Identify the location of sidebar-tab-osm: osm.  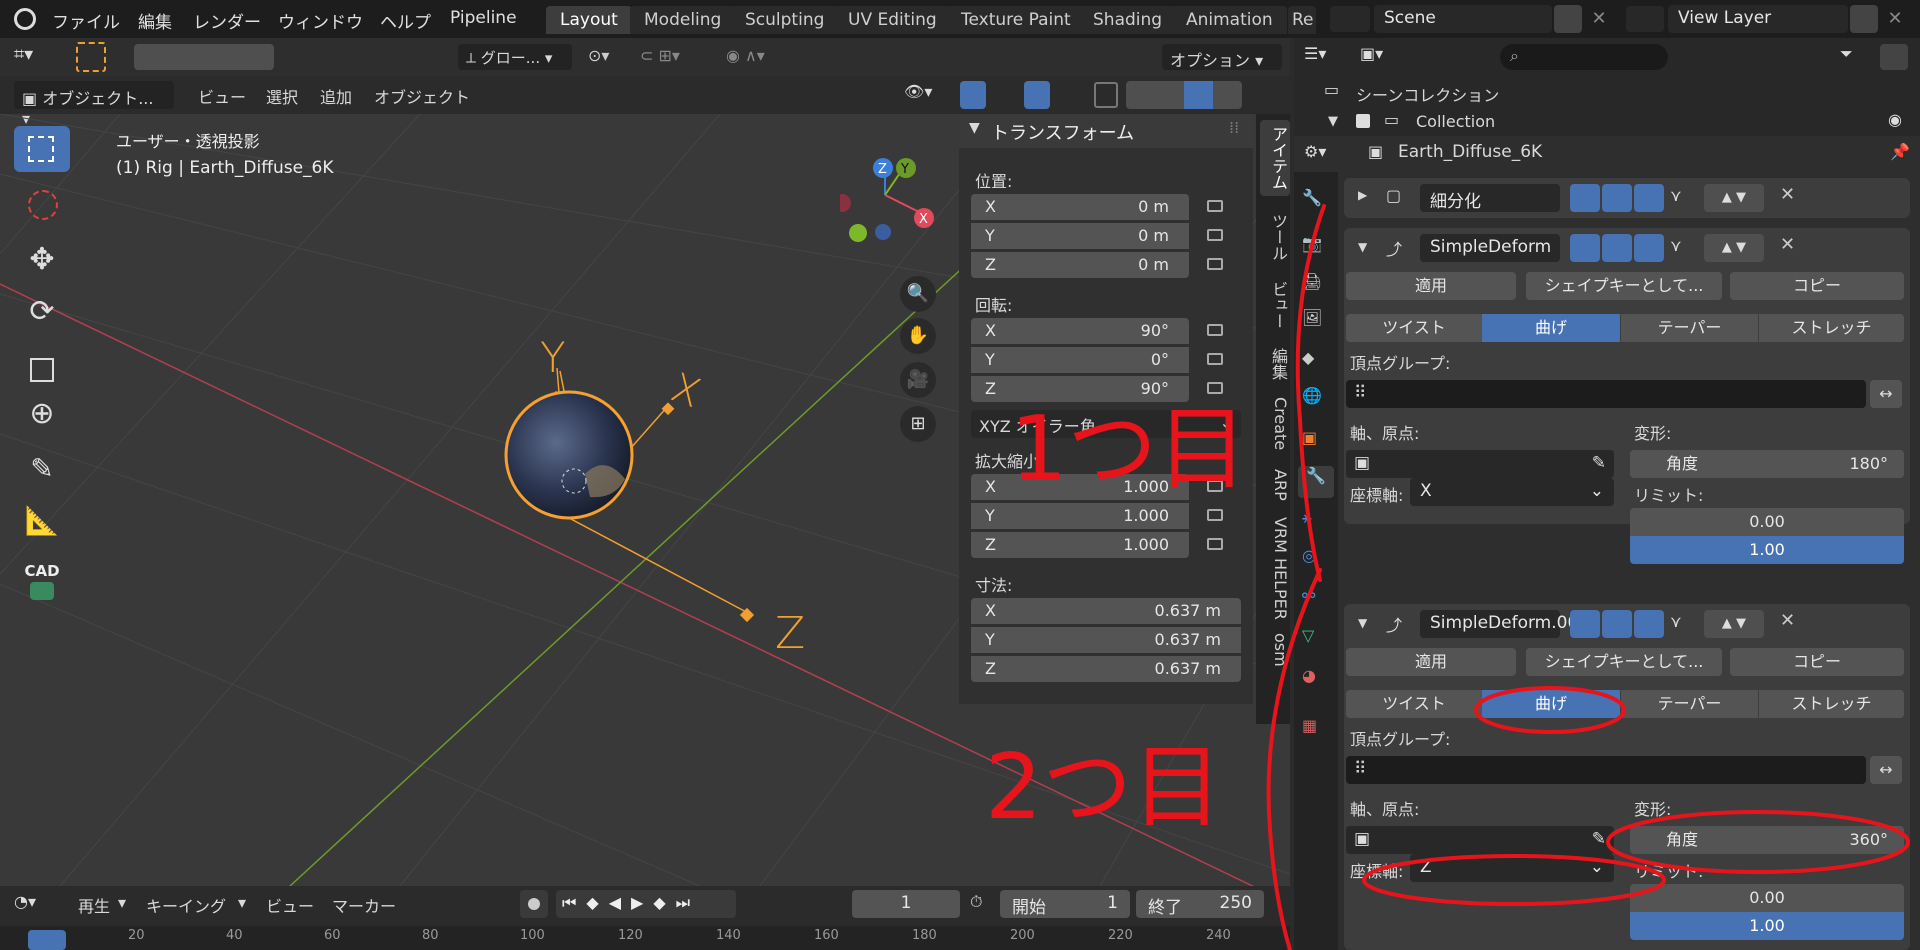
(1275, 650).